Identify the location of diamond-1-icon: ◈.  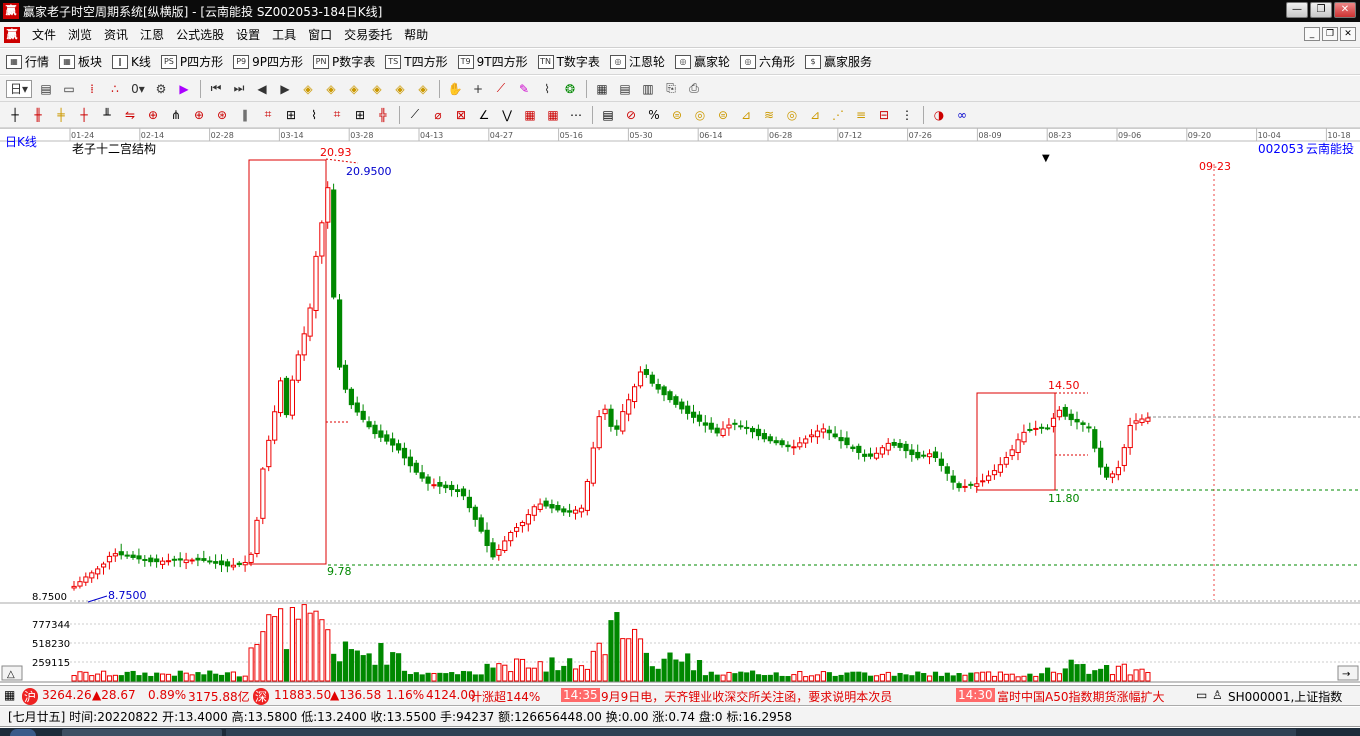
(308, 89).